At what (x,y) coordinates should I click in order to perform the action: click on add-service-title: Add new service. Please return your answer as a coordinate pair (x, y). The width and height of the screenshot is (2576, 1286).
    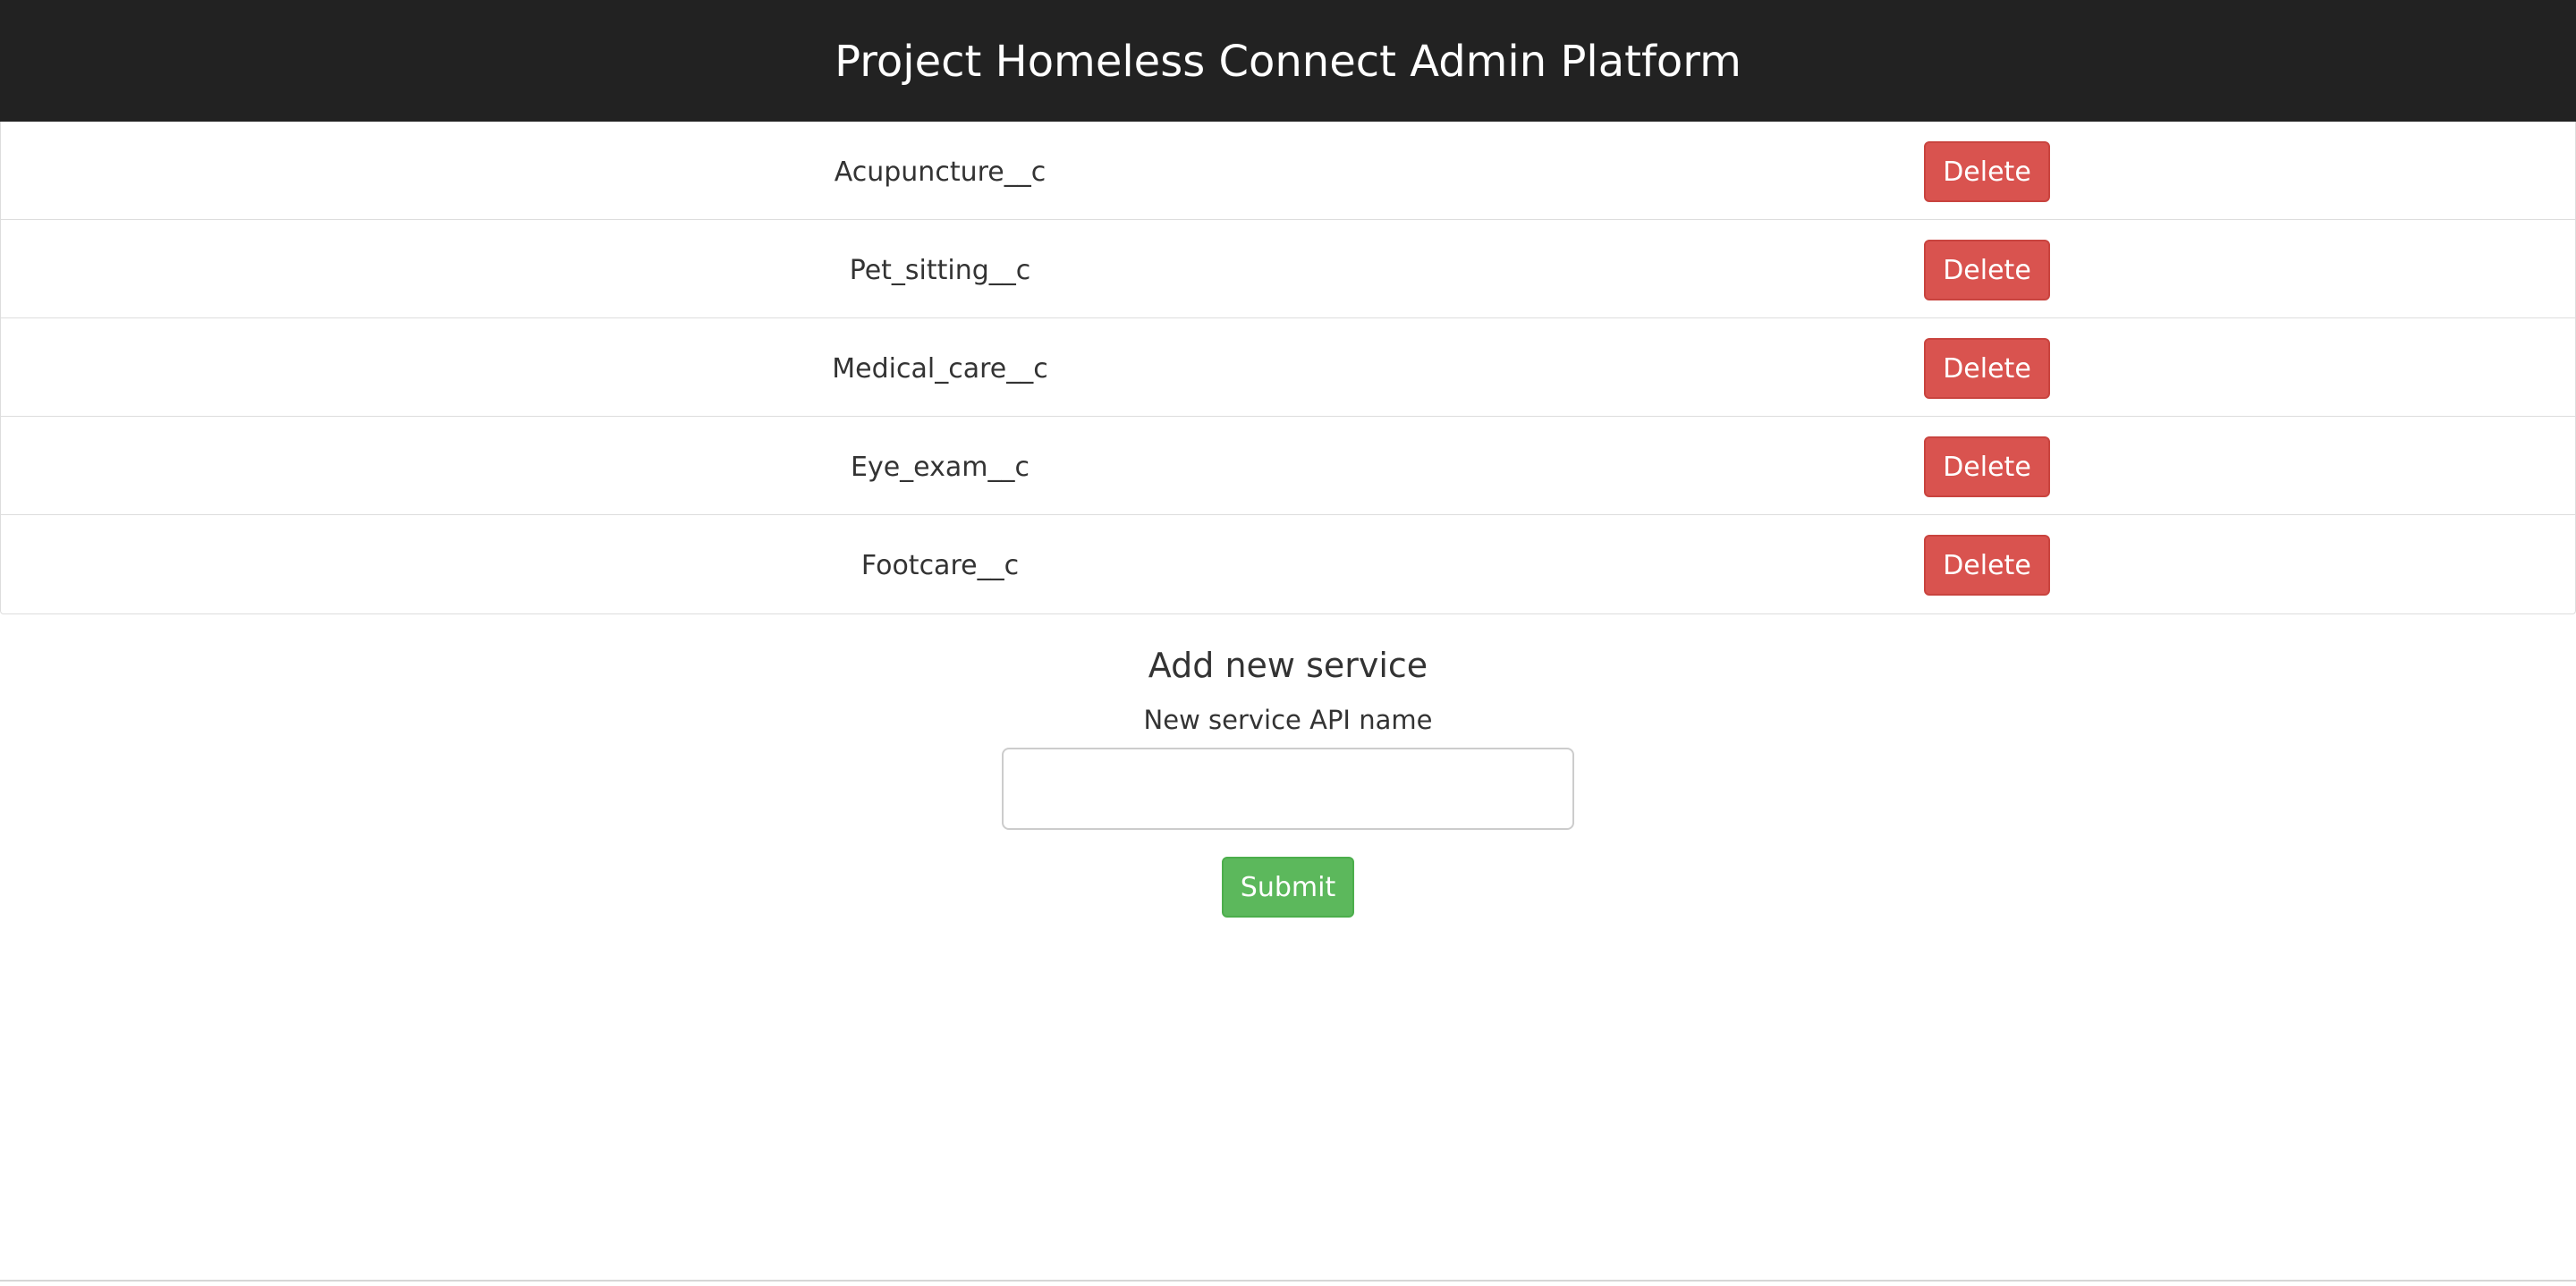
    Looking at the image, I should click on (1288, 665).